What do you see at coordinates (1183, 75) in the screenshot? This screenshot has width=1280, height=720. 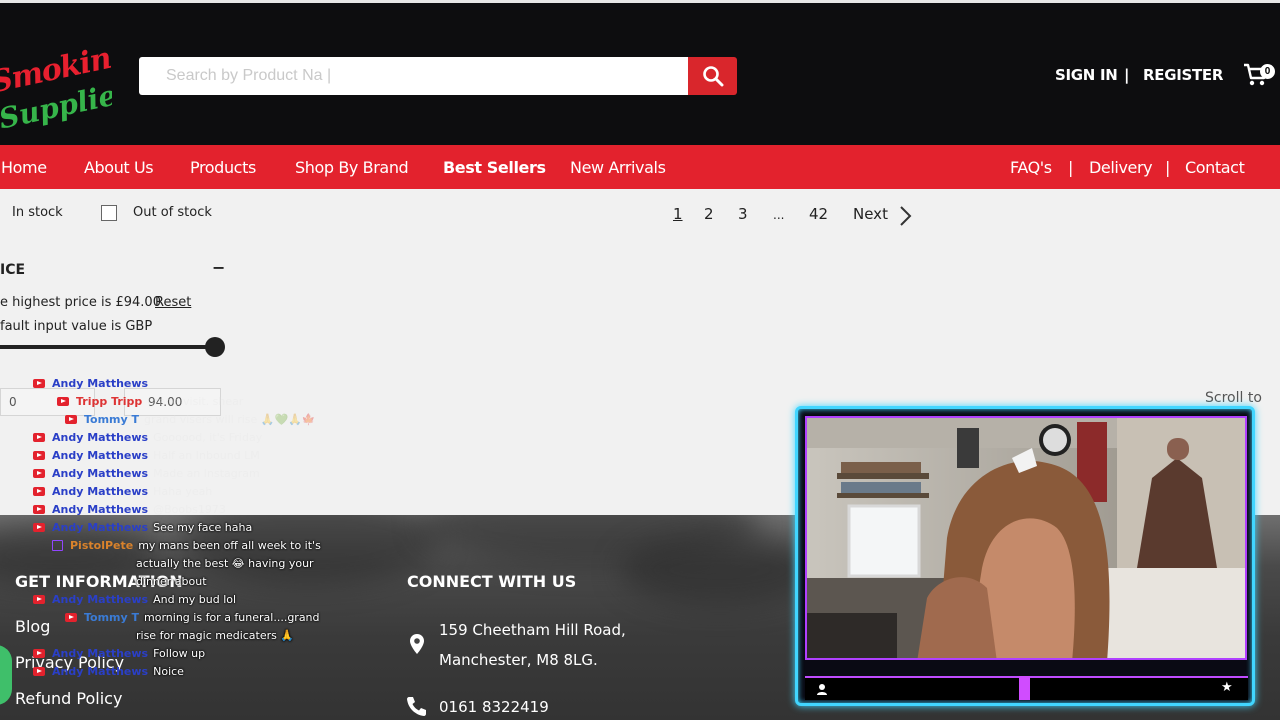 I see `register-link: REGISTER` at bounding box center [1183, 75].